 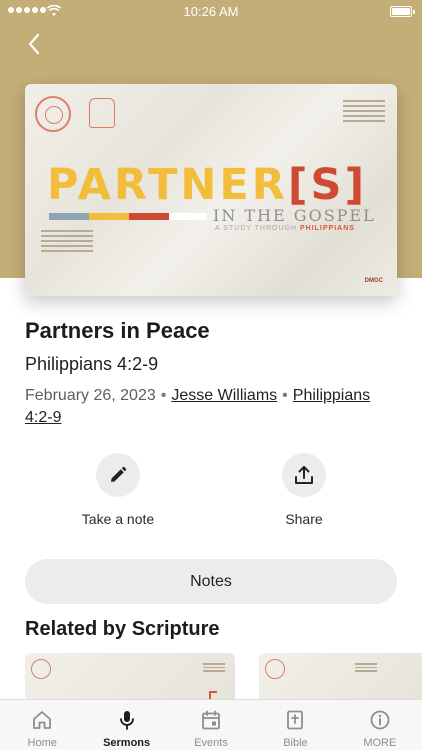 What do you see at coordinates (211, 720) in the screenshot?
I see `calendar-icon` at bounding box center [211, 720].